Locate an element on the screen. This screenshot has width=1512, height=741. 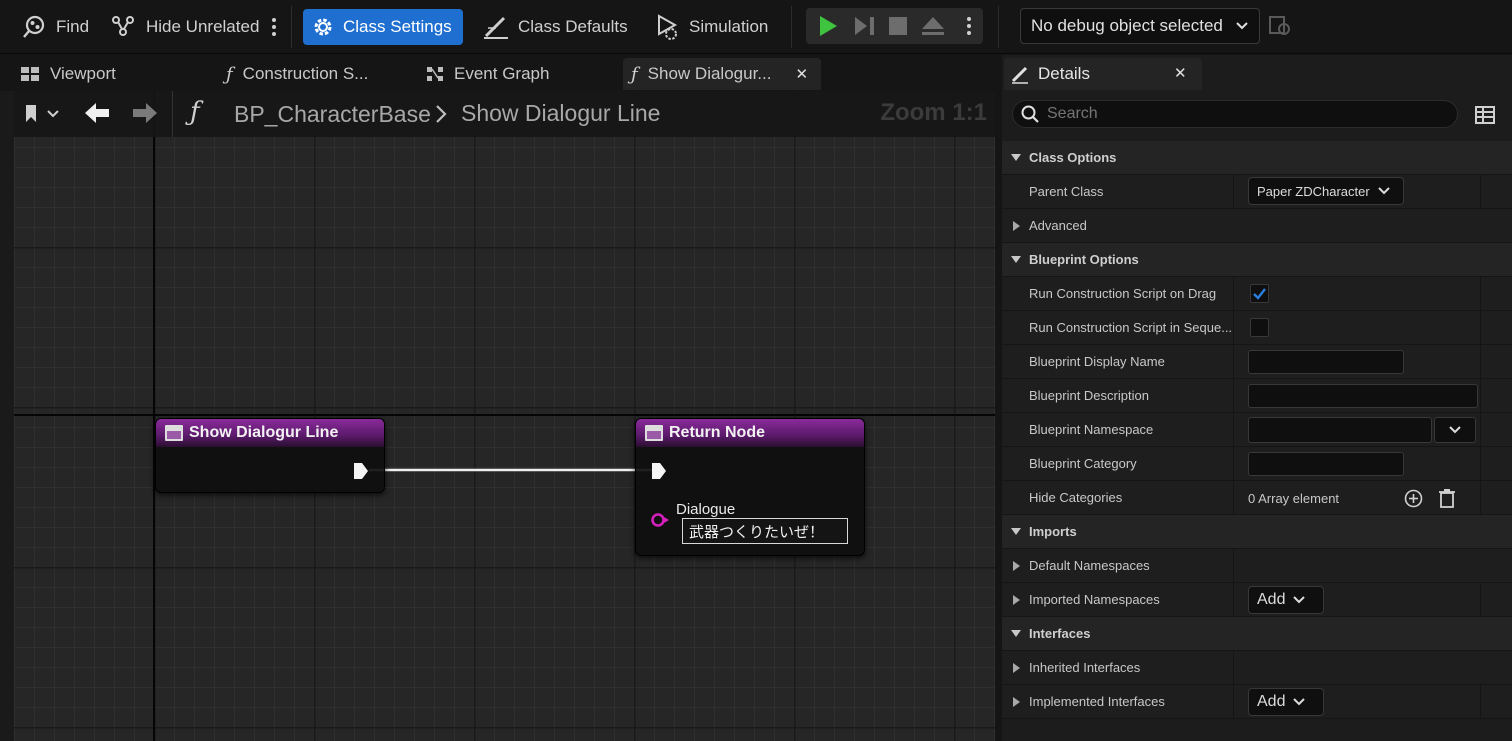
property-default-namespaces: Default Namespaces is located at coordinates (1257, 566).